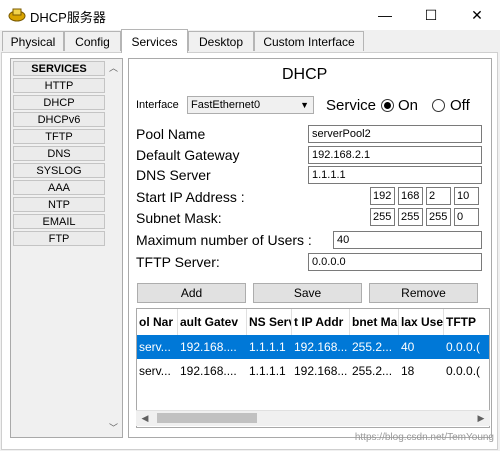  Describe the element at coordinates (438, 196) in the screenshot. I see `start-ip-octet-3: 2` at that location.